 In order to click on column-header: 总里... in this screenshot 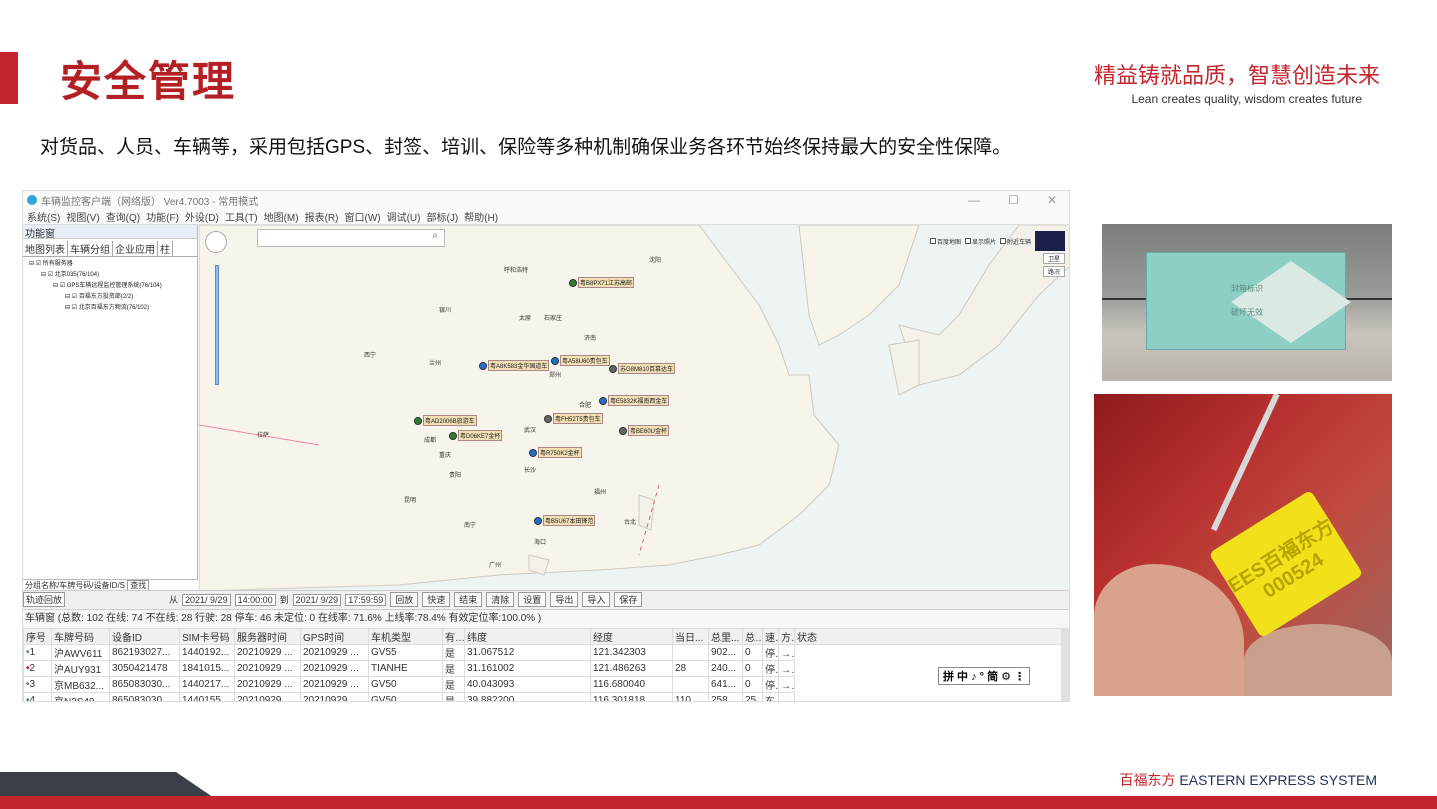, I will do `click(725, 636)`.